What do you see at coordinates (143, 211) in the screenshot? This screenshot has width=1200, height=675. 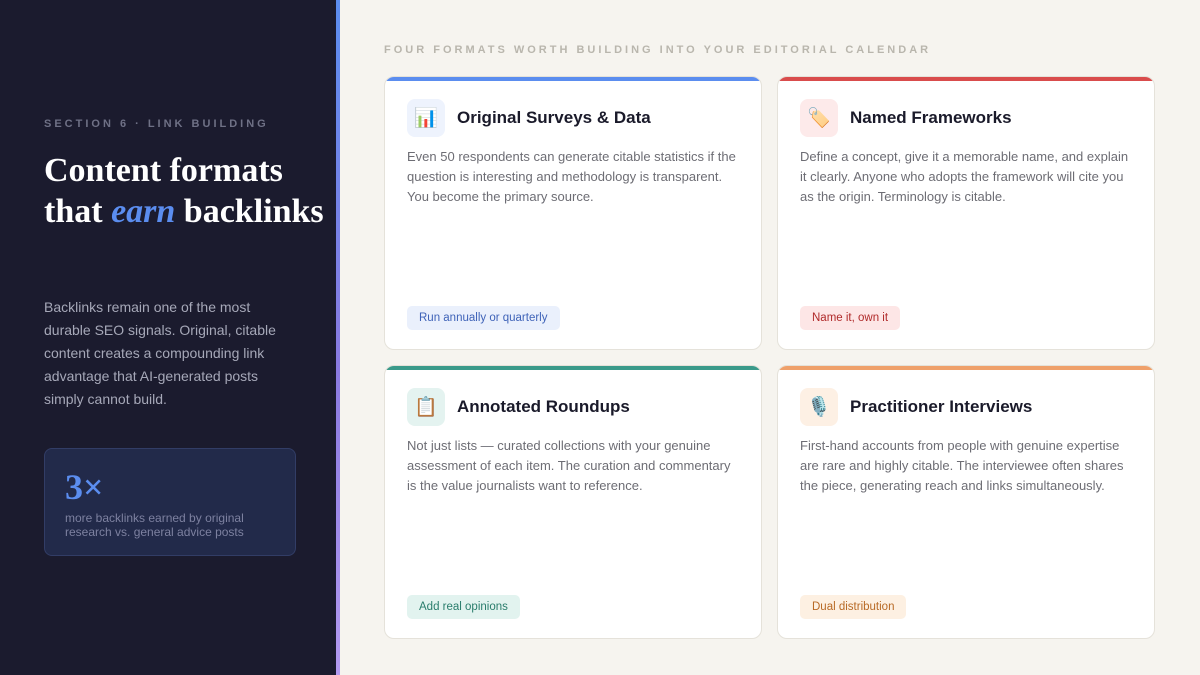 I see `page-title-emphasis: earn` at bounding box center [143, 211].